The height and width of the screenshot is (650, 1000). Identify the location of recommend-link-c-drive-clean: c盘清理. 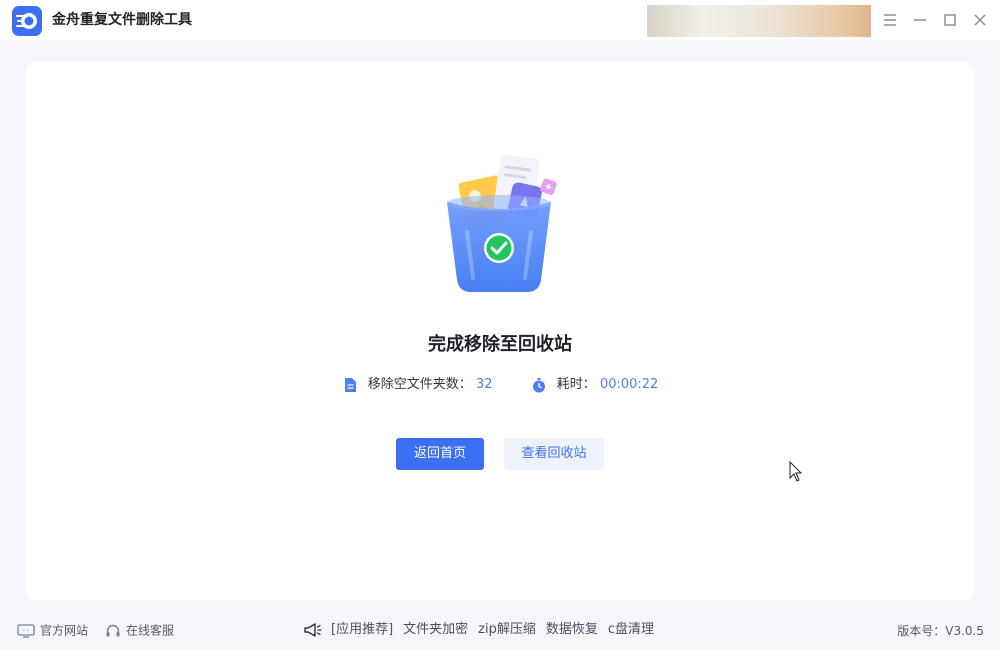
(631, 629).